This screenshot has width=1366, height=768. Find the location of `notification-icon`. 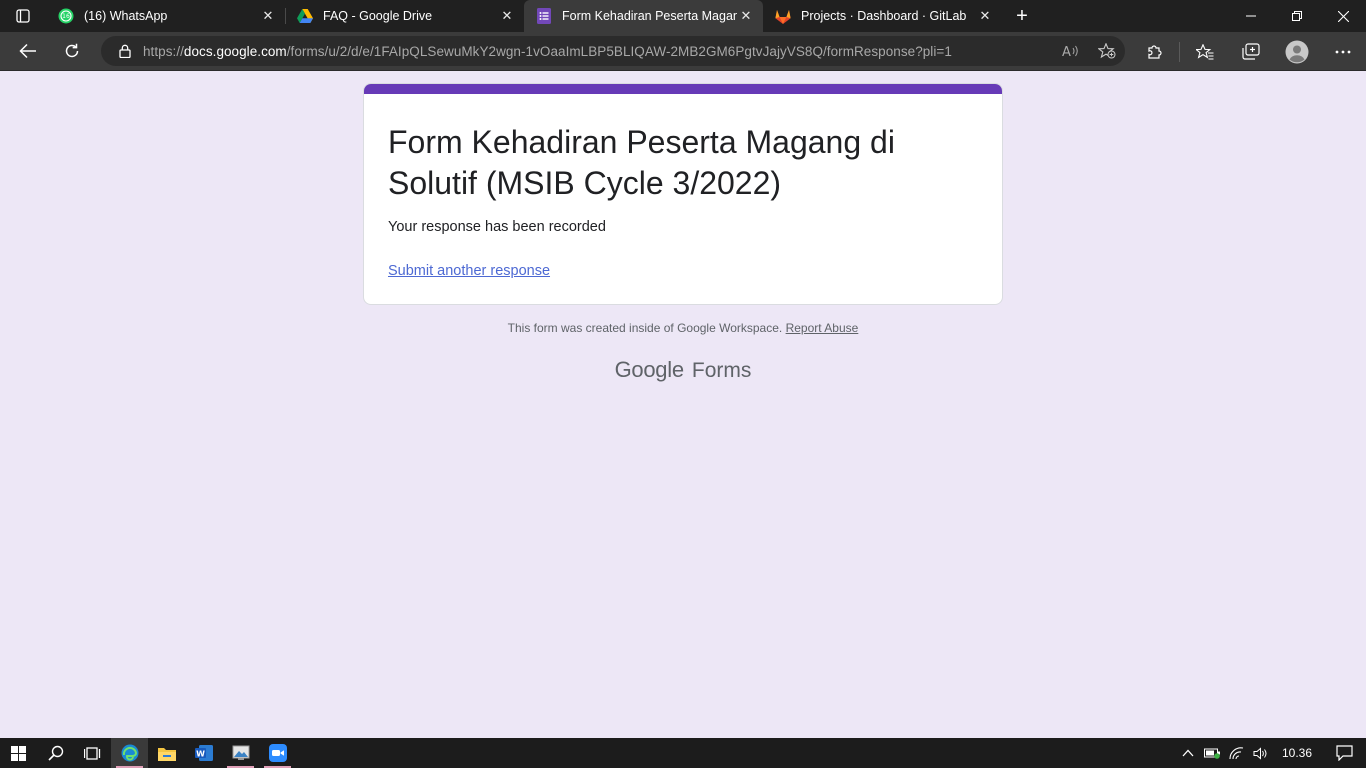

notification-icon is located at coordinates (1344, 753).